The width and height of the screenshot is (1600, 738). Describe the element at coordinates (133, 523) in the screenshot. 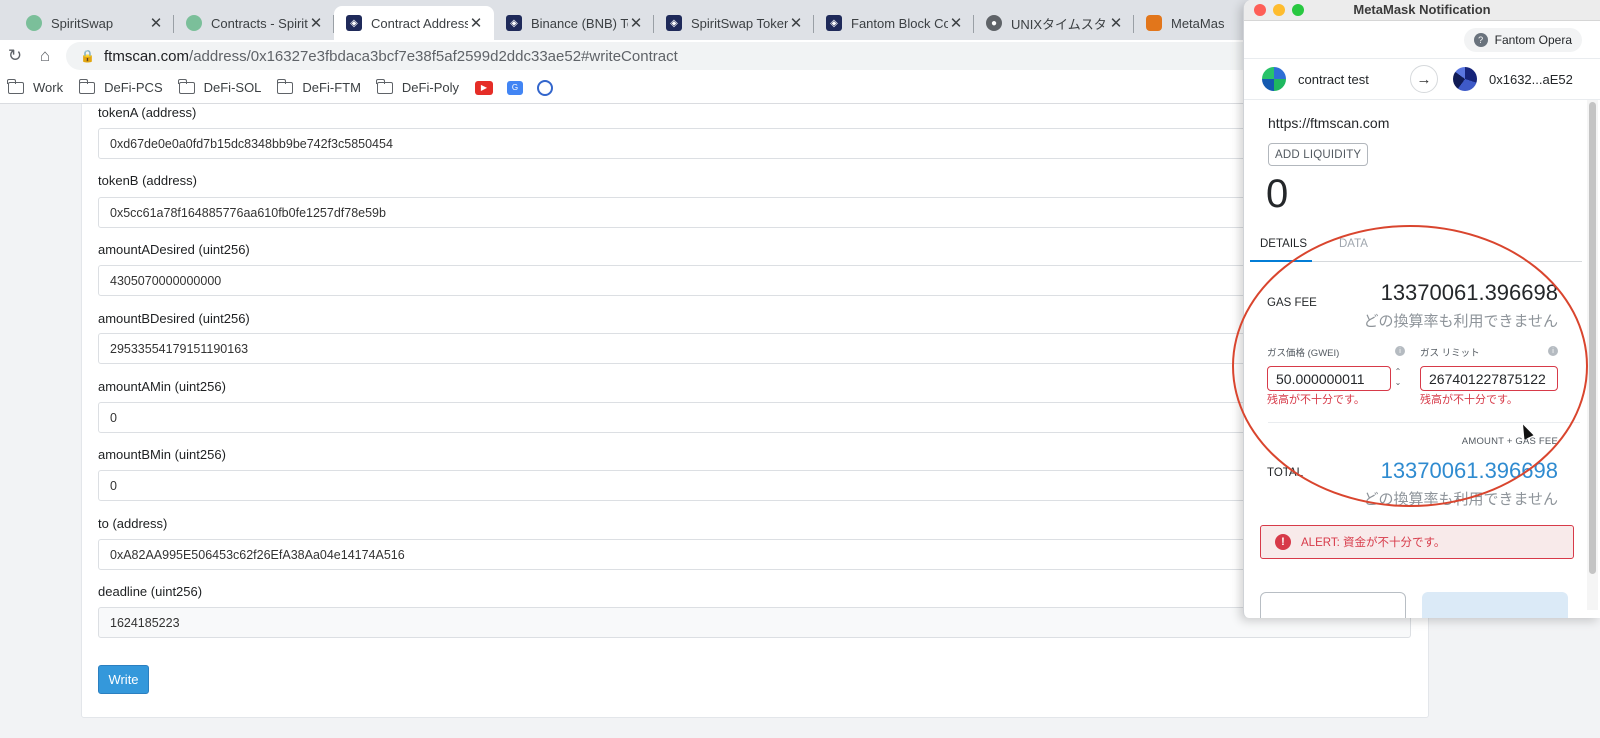

I see `field-label: to (address)` at that location.